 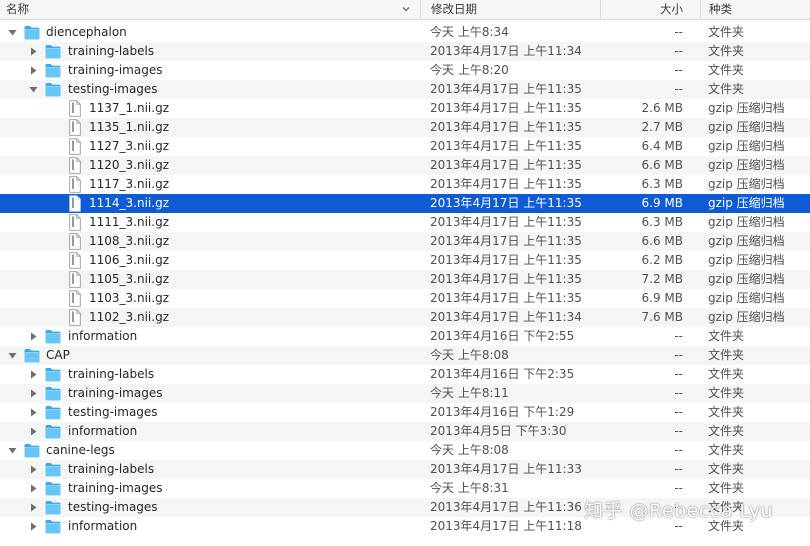 I want to click on folder-row: canine-legs 今天 上午8:08 -- 文件夹, so click(x=405, y=450).